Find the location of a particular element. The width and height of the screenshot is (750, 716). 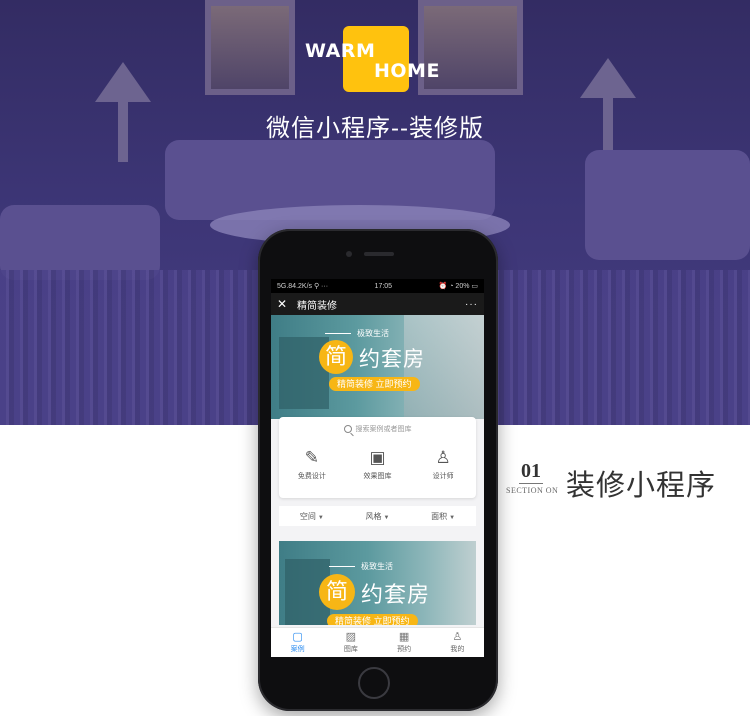

logo-word-warm: WARM is located at coordinates (340, 51).